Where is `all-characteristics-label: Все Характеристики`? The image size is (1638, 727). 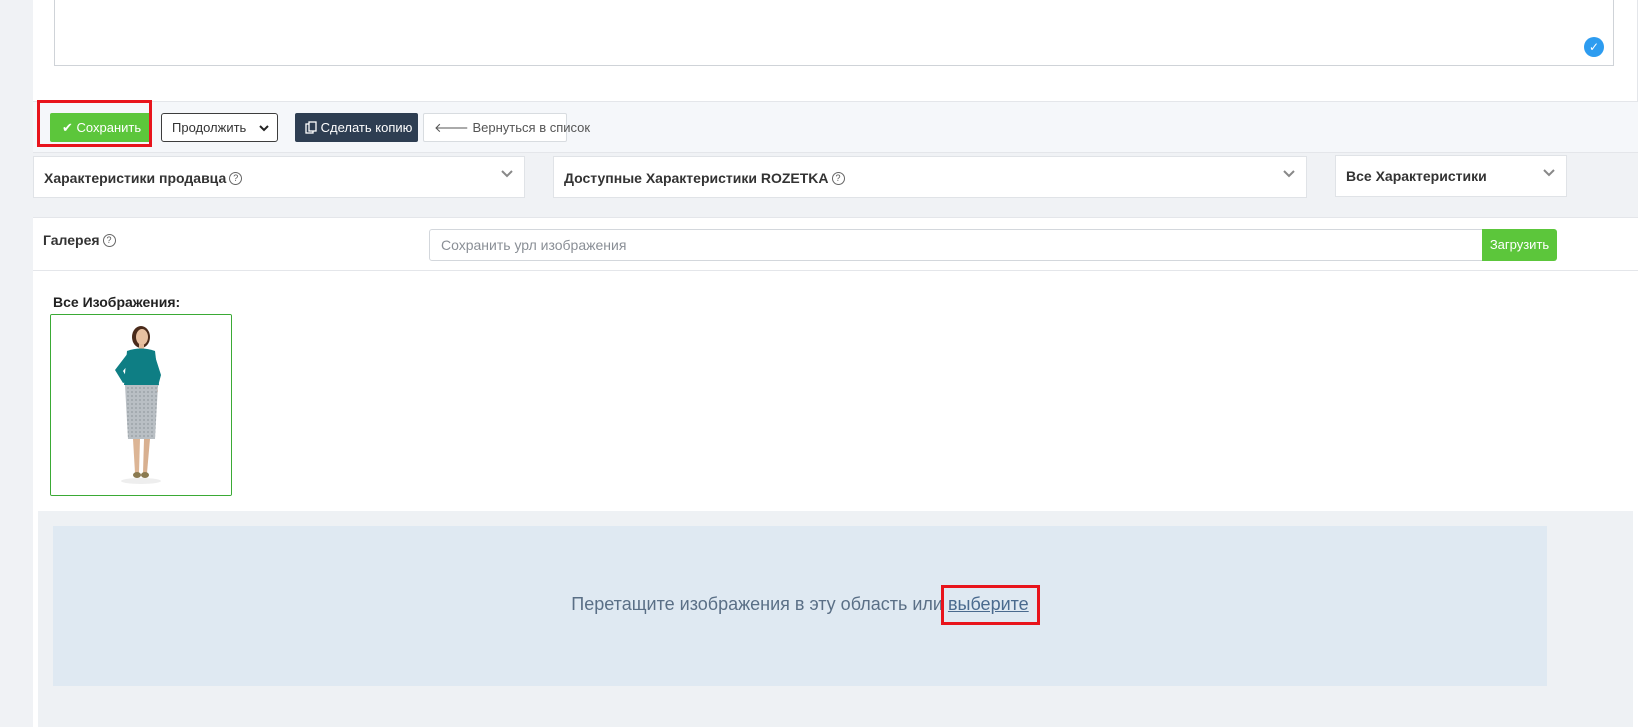 all-characteristics-label: Все Характеристики is located at coordinates (1416, 176).